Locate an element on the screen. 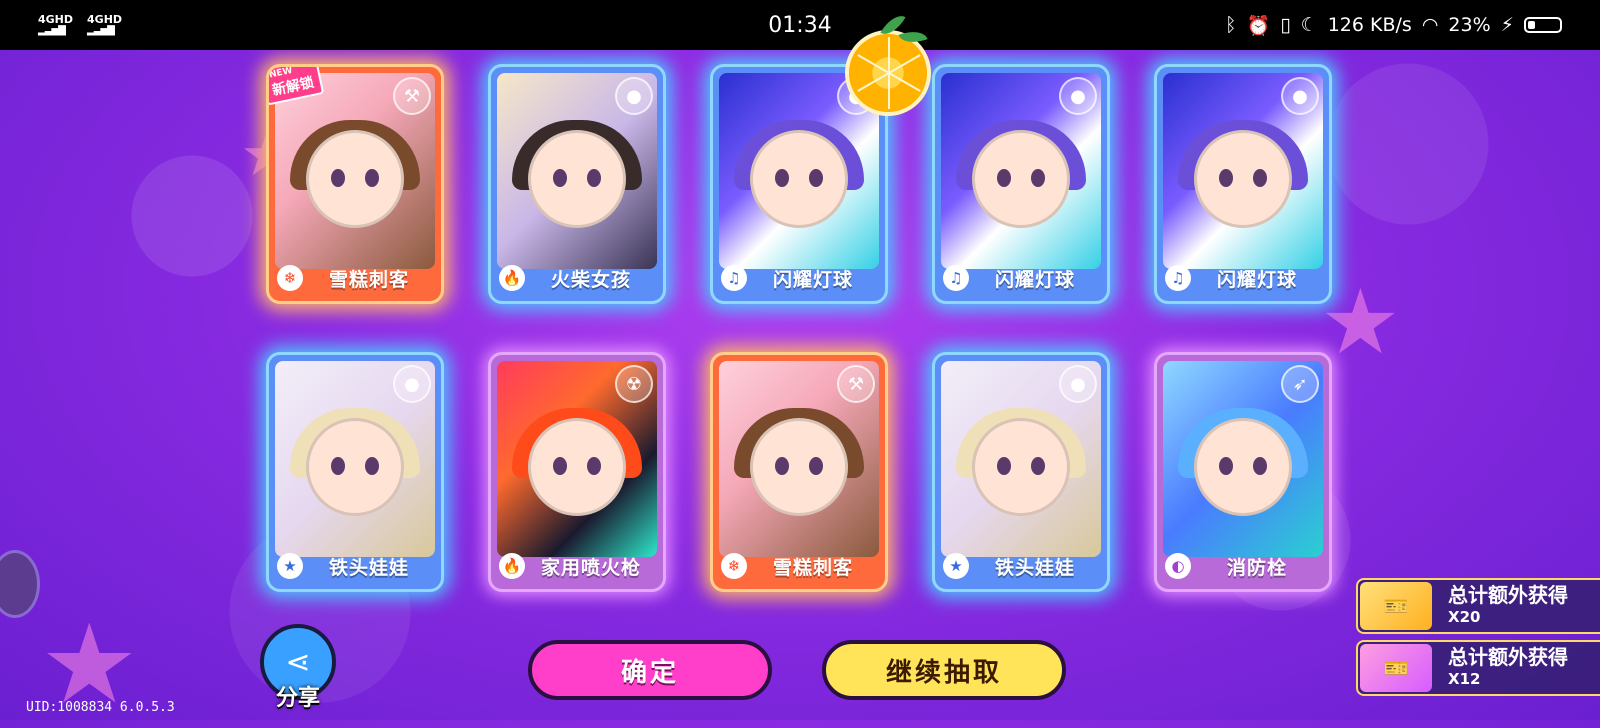 This screenshot has width=1600, height=728. reward-count: X20 is located at coordinates (1464, 617).